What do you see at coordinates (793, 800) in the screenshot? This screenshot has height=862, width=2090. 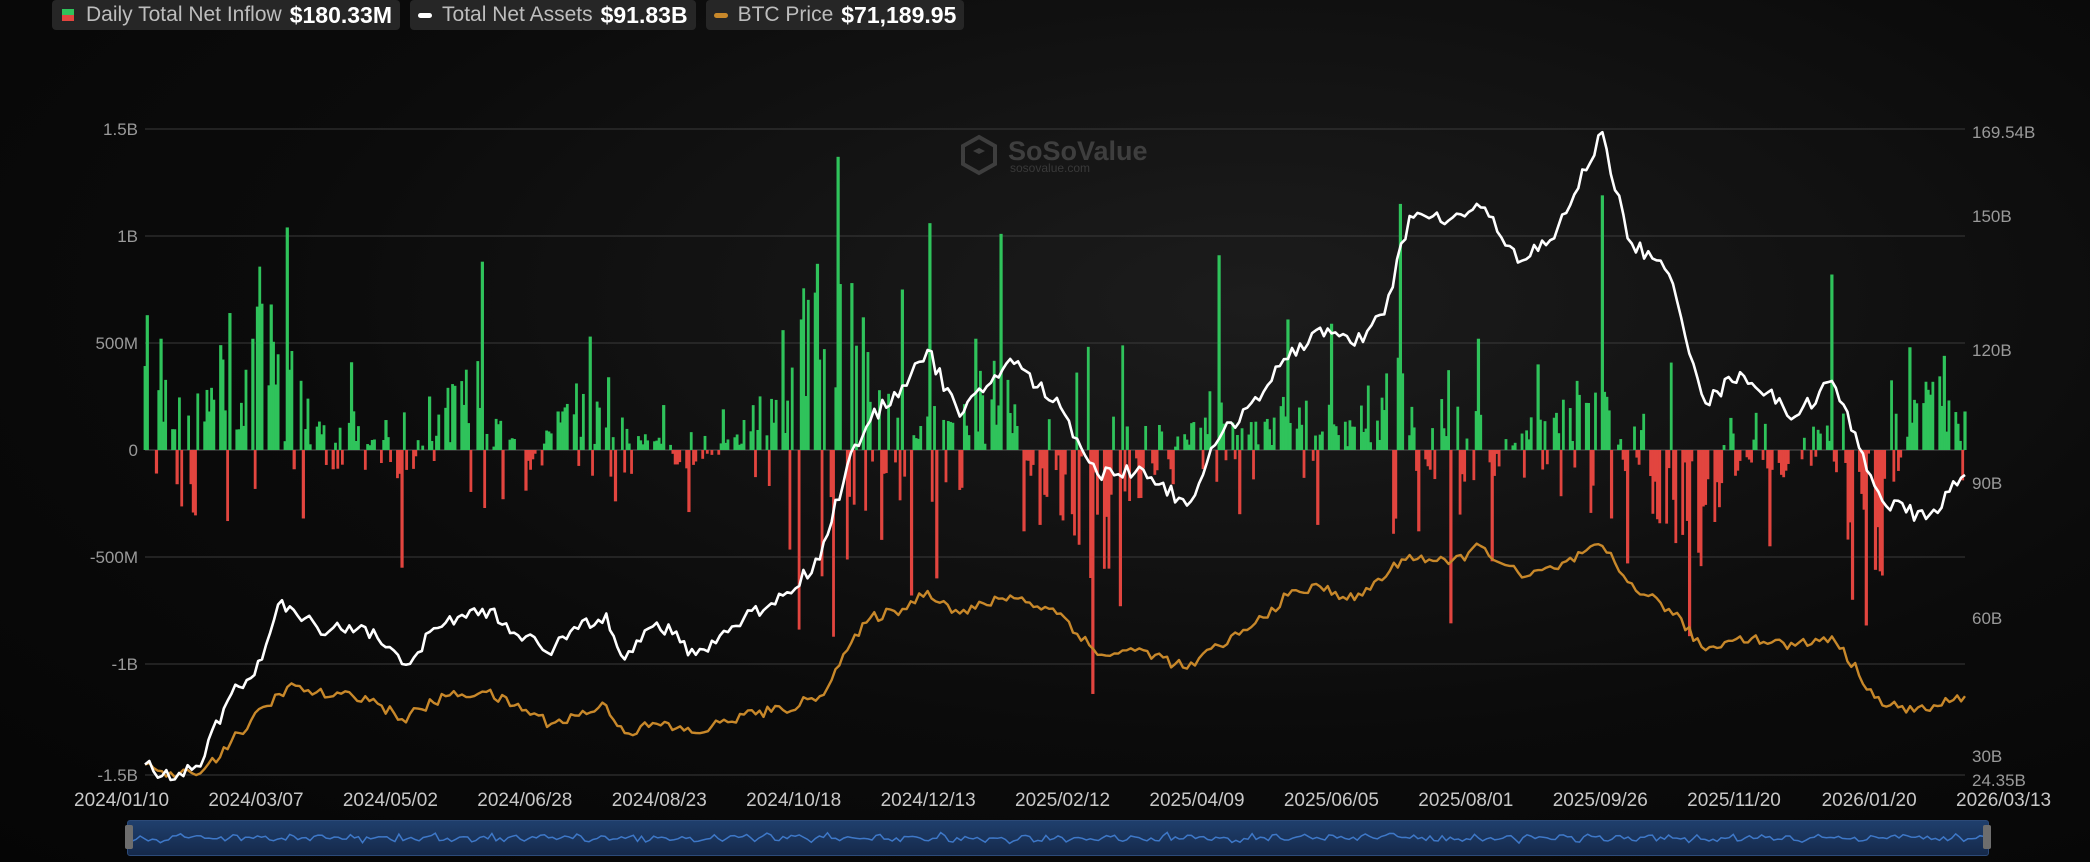 I see `x-tick-label: 2024/10/18` at bounding box center [793, 800].